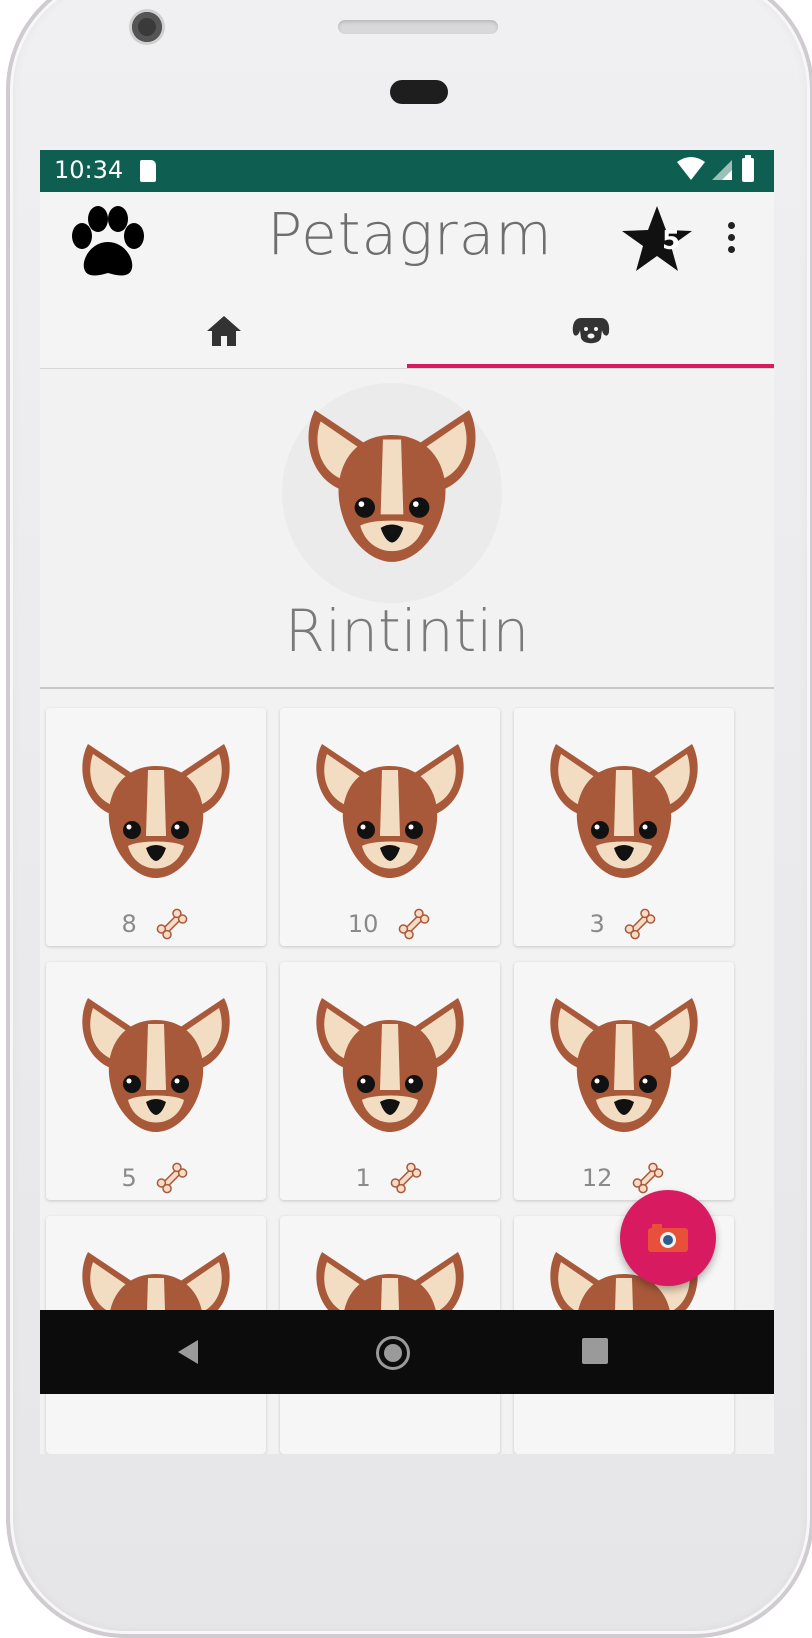  I want to click on photo-card: 12, so click(624, 1081).